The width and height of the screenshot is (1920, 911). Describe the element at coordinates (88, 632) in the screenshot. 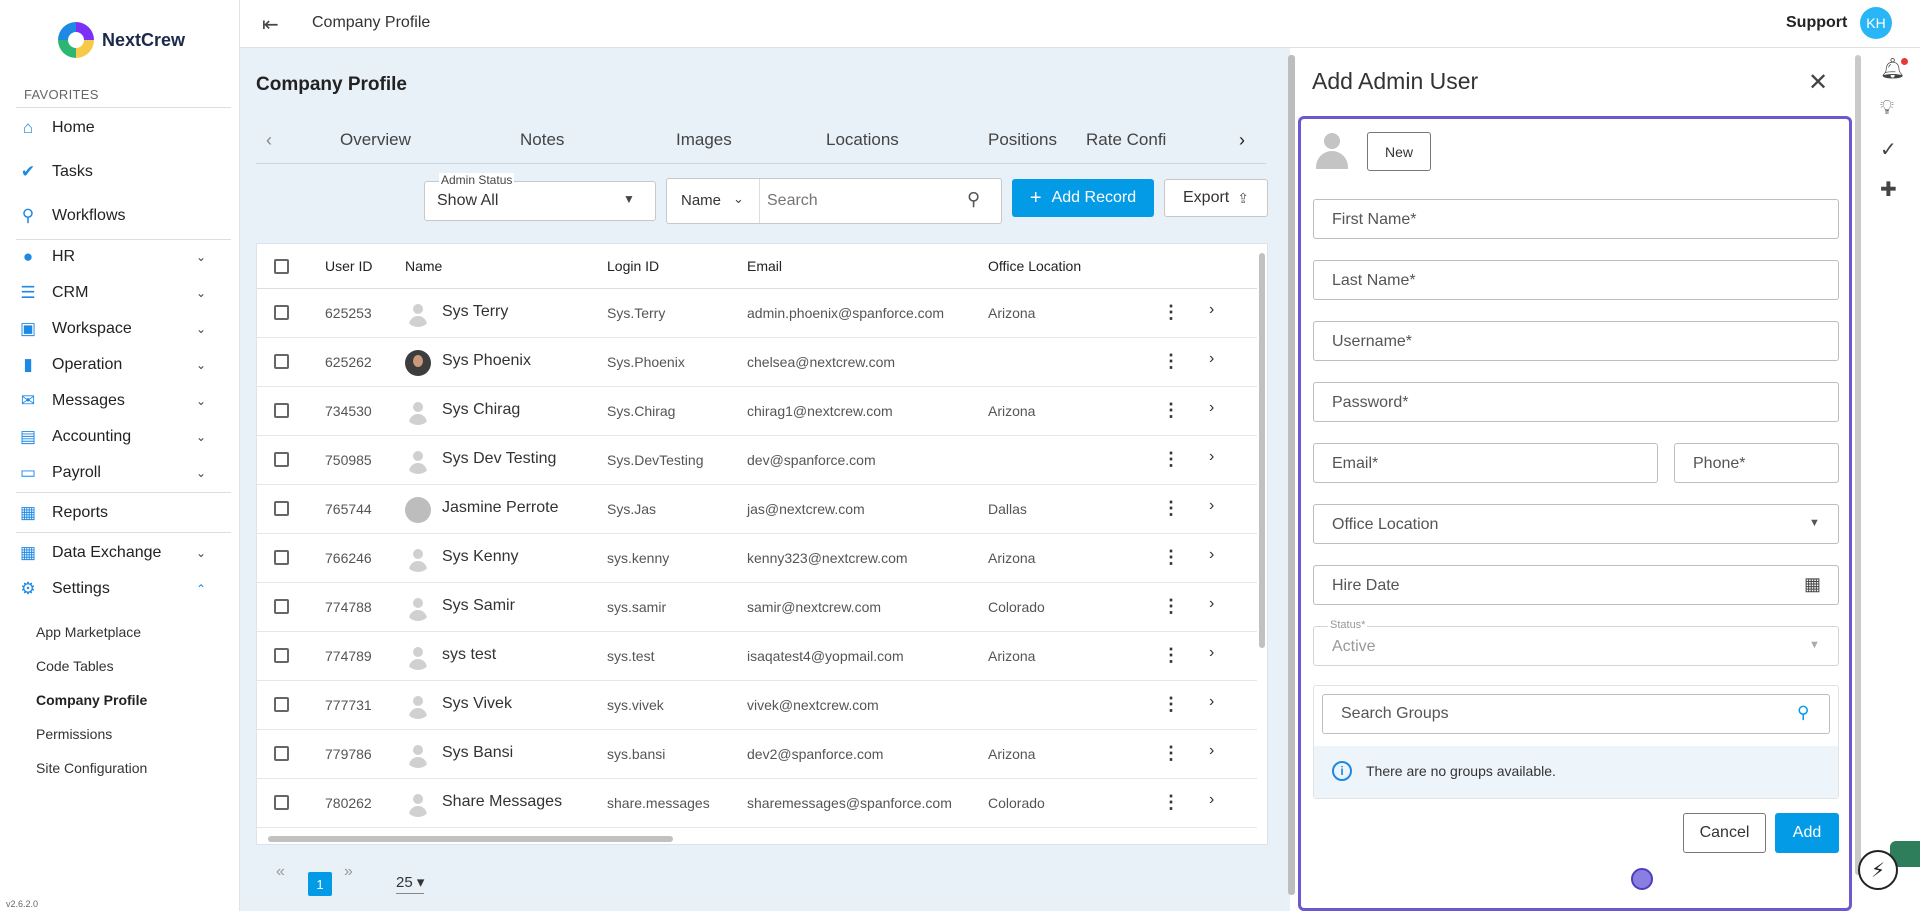

I see `sidebar-subitem-app-marketplace: App Marketplace` at that location.